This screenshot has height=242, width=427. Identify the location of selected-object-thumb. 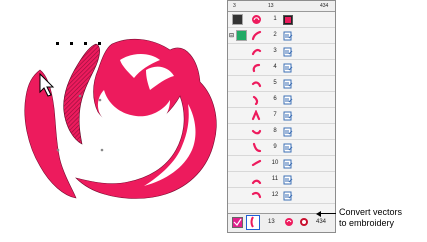
(253, 222).